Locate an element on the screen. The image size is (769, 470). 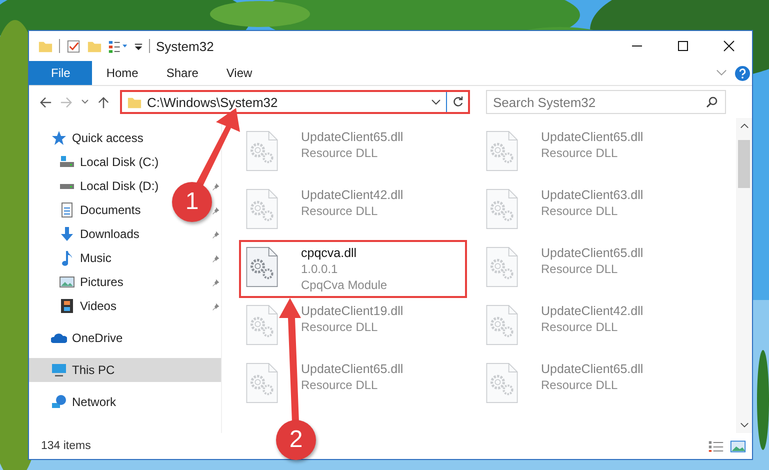
file-description: CpqCva Module is located at coordinates (344, 285).